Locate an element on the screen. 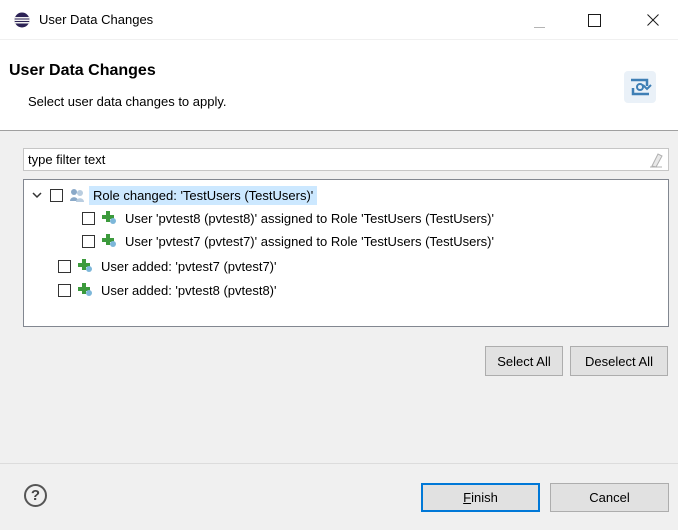  tree-row-user-added: User added: 'pvtest7 (pvtest7)' is located at coordinates (167, 266).